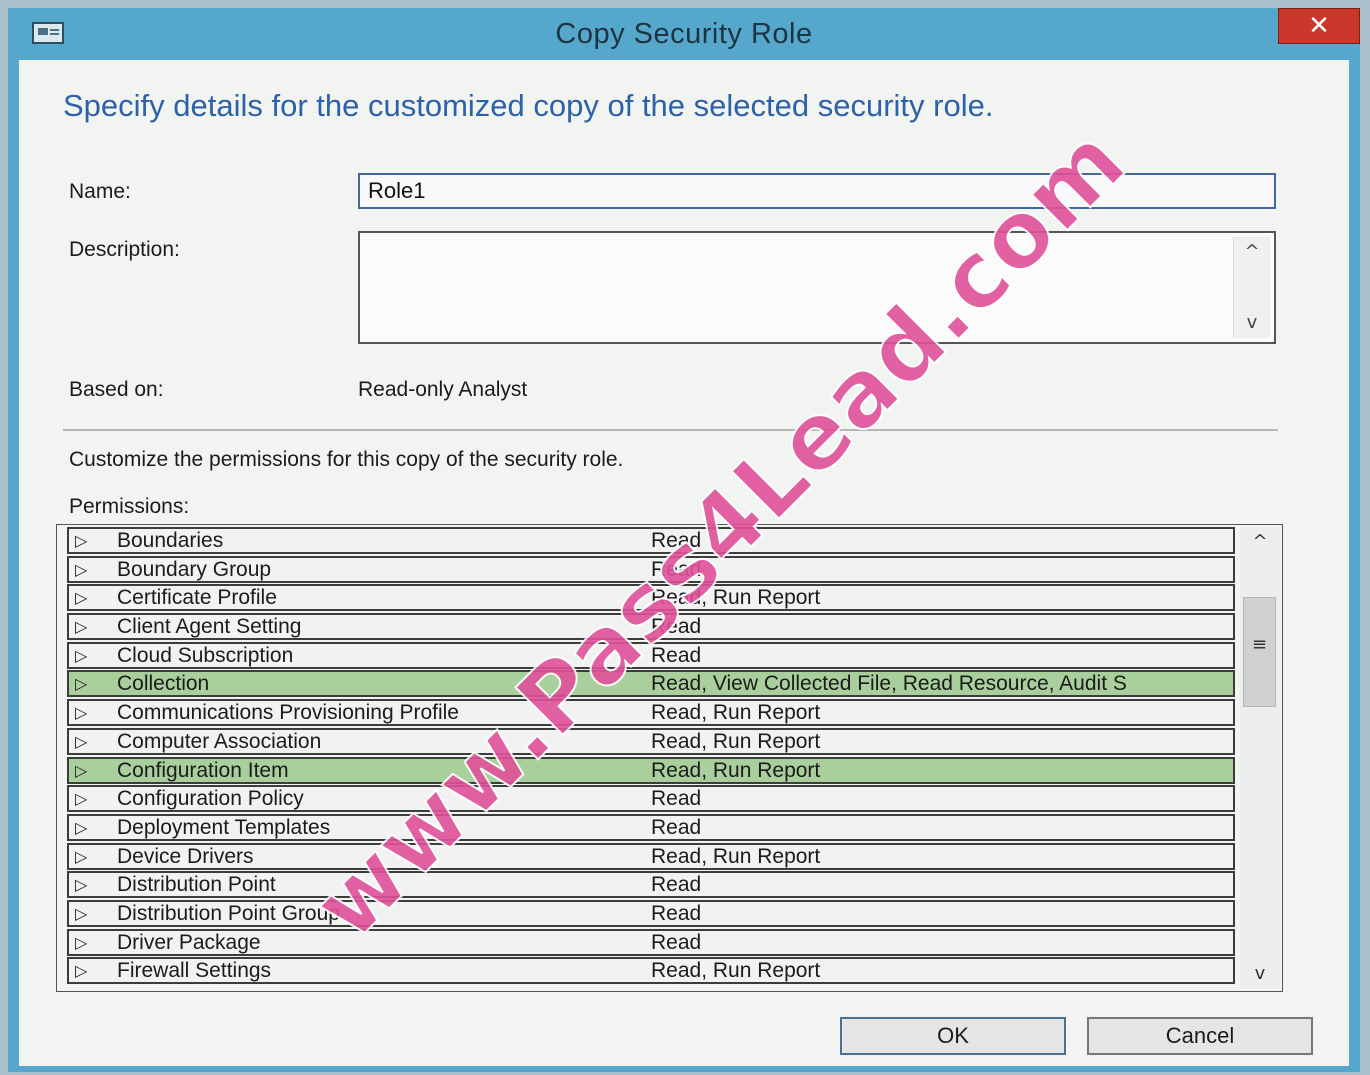  I want to click on permission-row: ▷ Configuration Item Read, Run Report, so click(651, 770).